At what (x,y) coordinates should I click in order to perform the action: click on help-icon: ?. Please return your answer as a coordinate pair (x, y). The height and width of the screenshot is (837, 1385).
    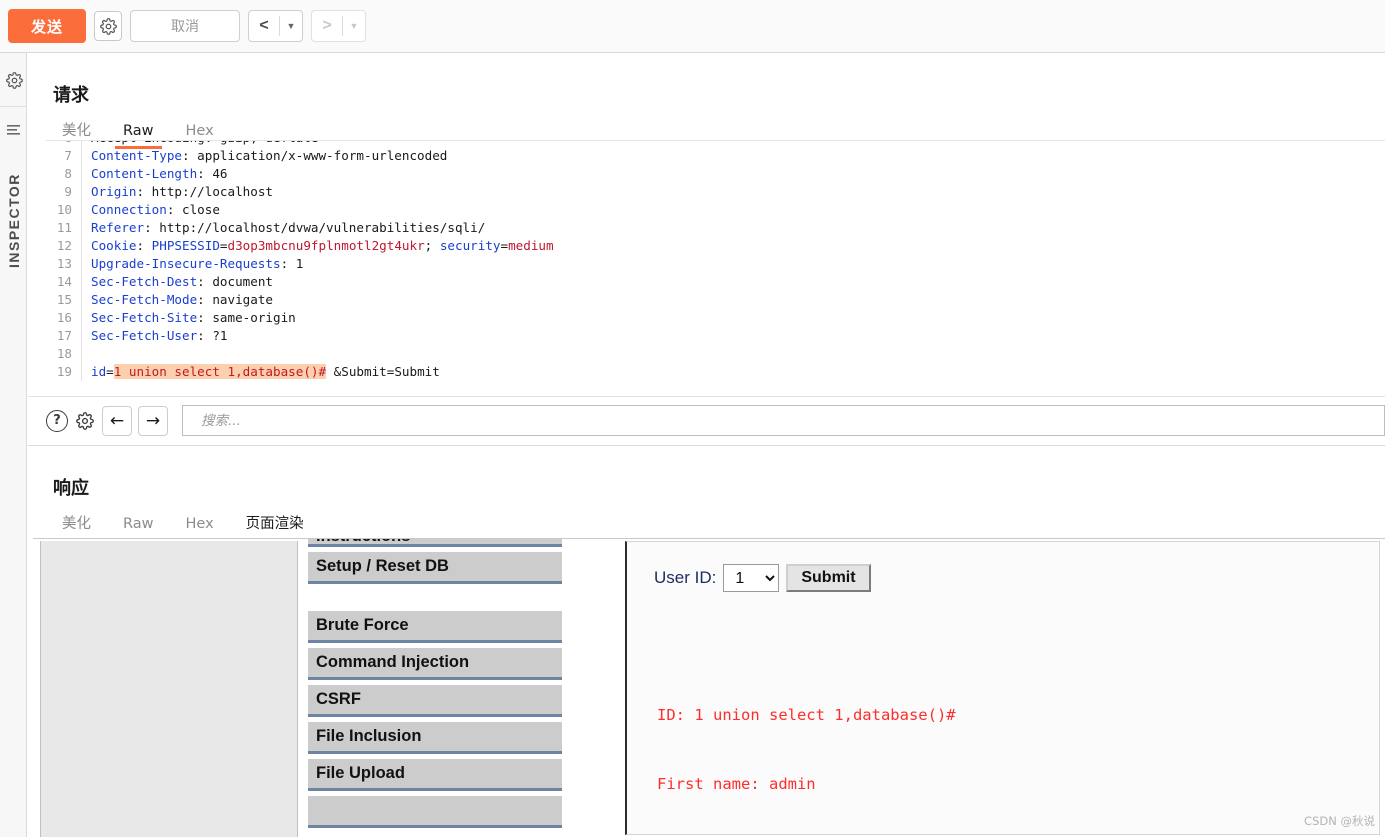
    Looking at the image, I should click on (57, 420).